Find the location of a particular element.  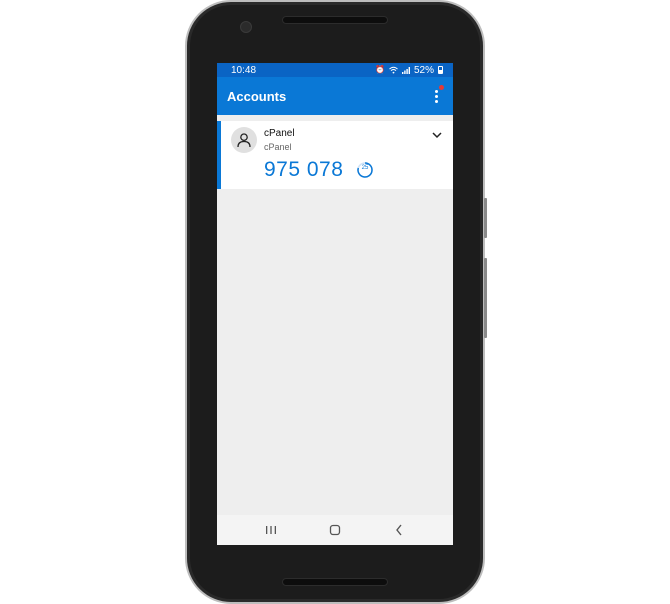

otp-code: 975 078 is located at coordinates (303, 170).